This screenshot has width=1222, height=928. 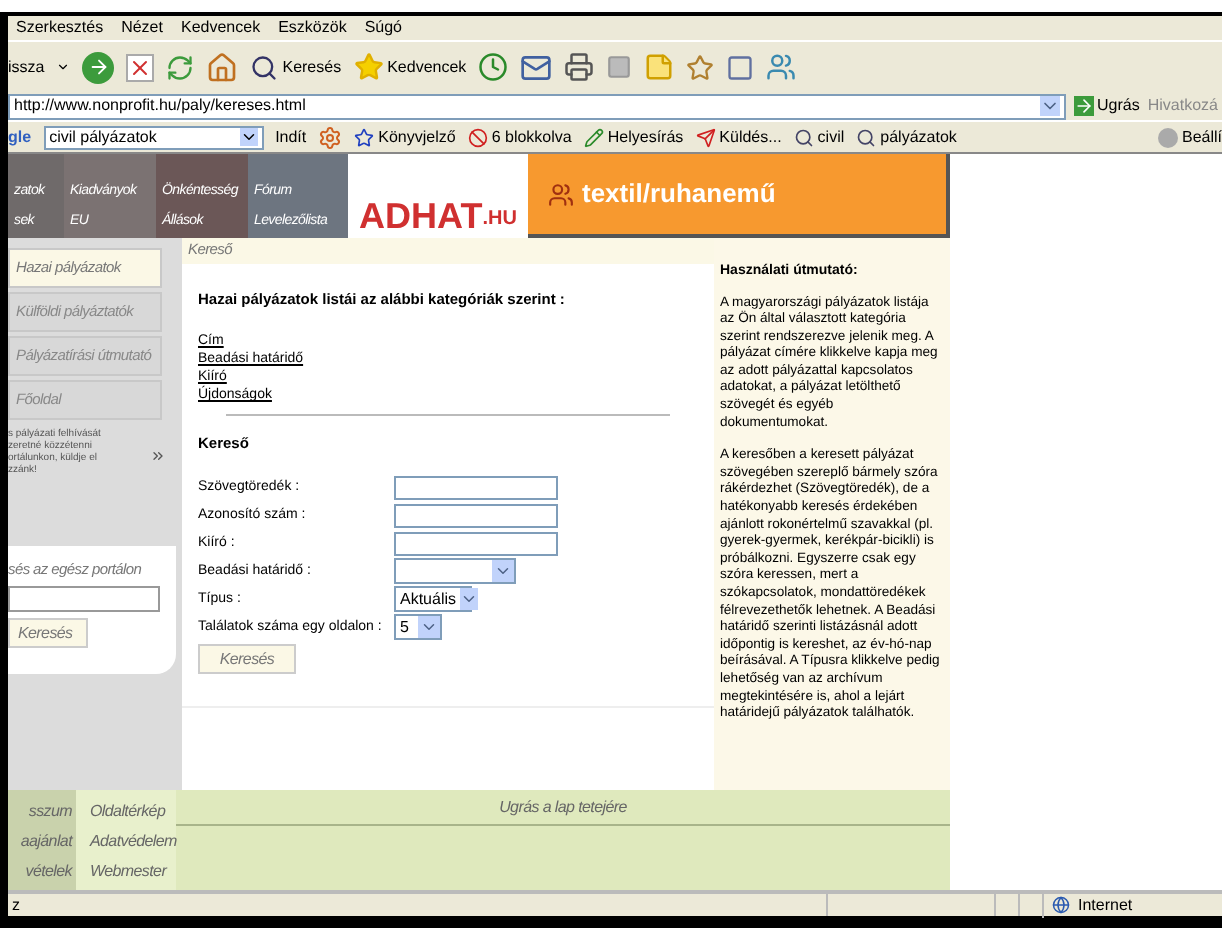 I want to click on back-button: issza, so click(x=26, y=67).